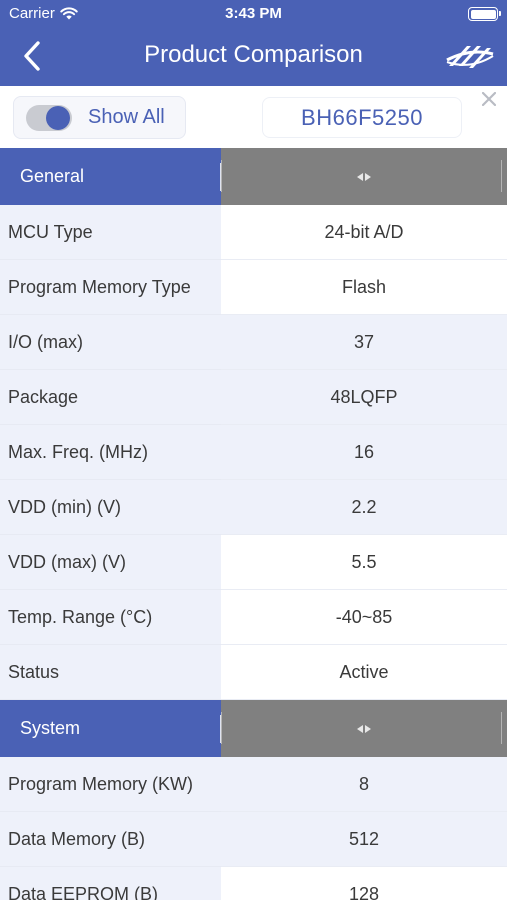 Image resolution: width=507 pixels, height=900 pixels. What do you see at coordinates (364, 839) in the screenshot?
I see `row-value: 512` at bounding box center [364, 839].